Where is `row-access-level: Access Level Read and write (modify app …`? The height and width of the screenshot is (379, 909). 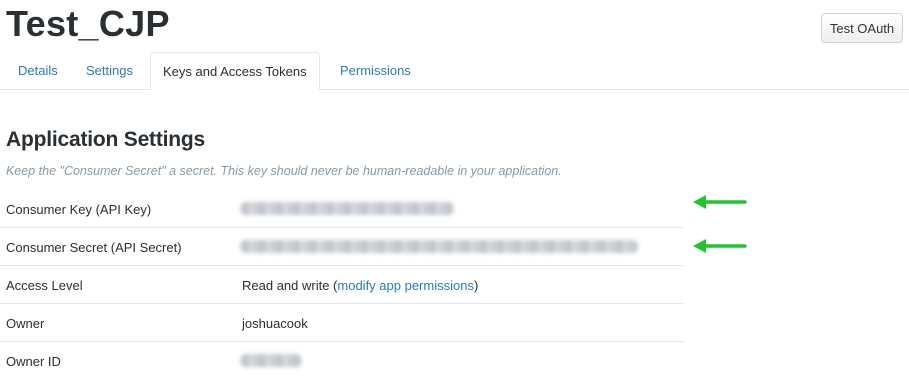
row-access-level: Access Level Read and write (modify app … is located at coordinates (341, 285).